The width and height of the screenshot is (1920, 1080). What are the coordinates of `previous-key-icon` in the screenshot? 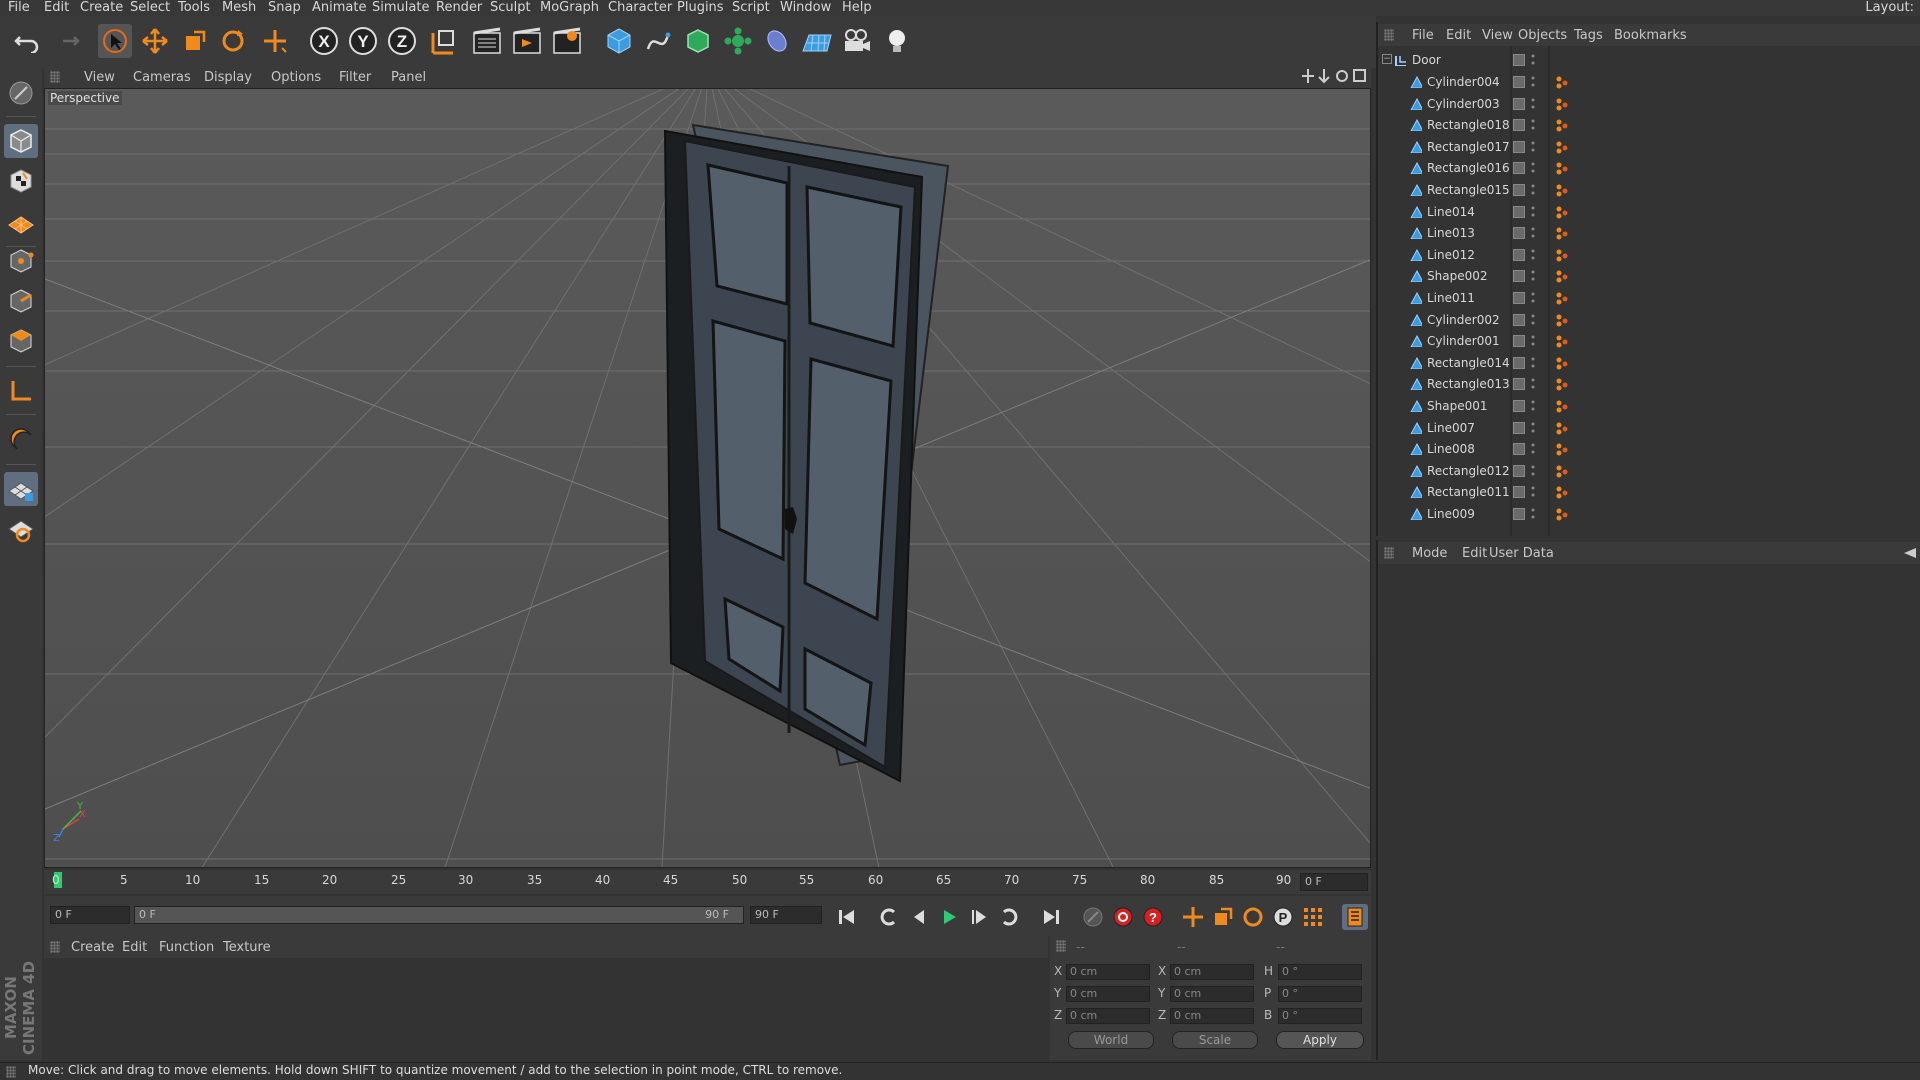 It's located at (889, 917).